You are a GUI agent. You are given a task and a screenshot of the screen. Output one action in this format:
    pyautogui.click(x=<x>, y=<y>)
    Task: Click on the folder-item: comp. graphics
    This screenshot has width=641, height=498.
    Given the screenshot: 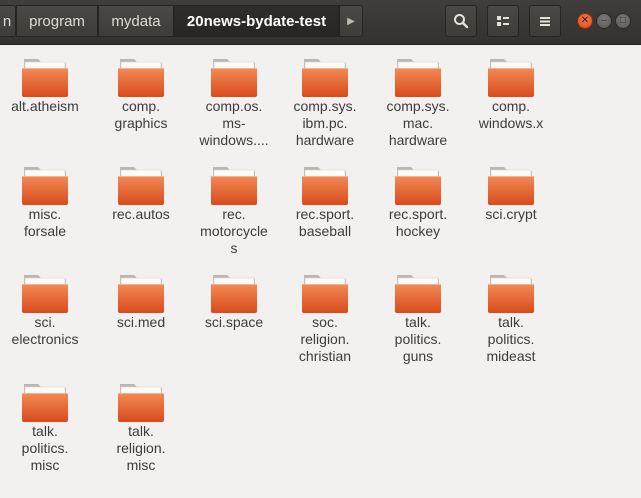 What is the action you would take?
    pyautogui.click(x=141, y=94)
    